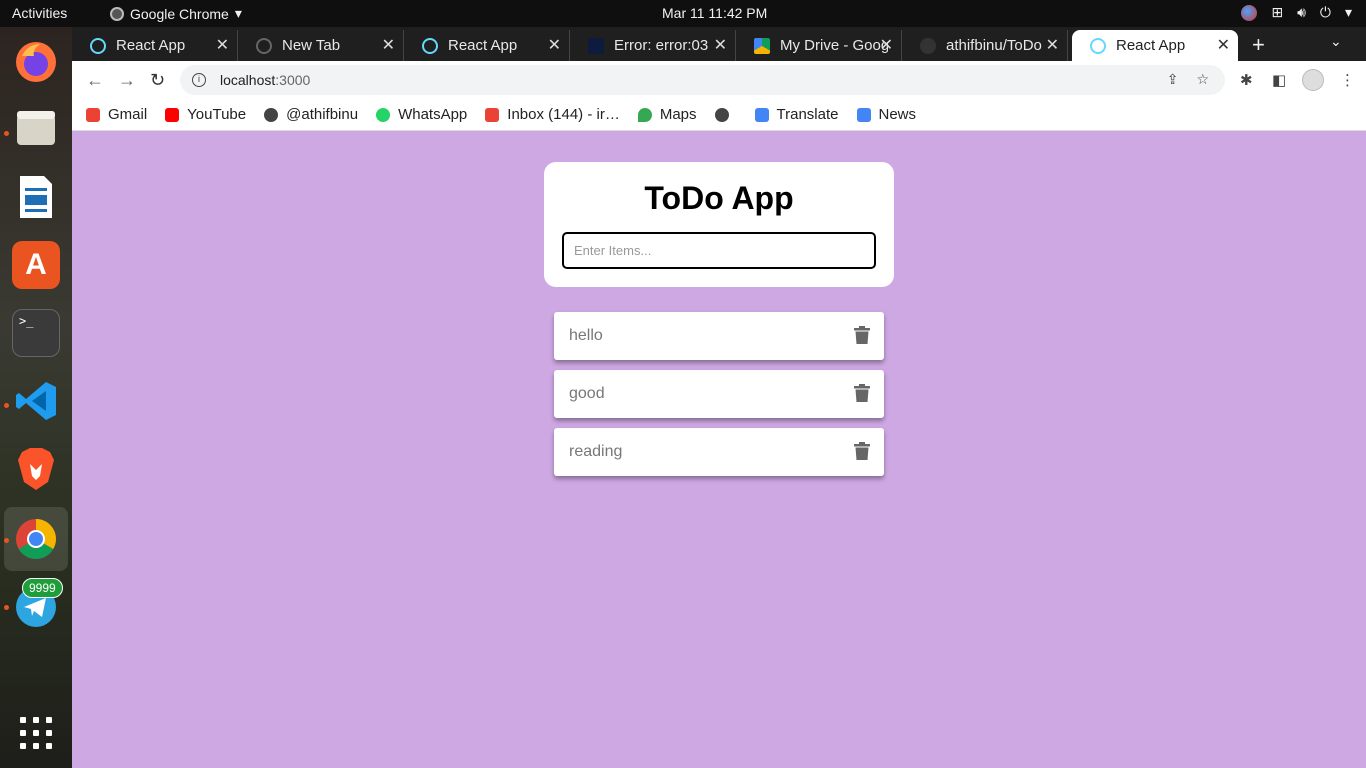 This screenshot has height=768, width=1366. Describe the element at coordinates (322, 114) in the screenshot. I see `bookmark-label: @athifbinu` at that location.